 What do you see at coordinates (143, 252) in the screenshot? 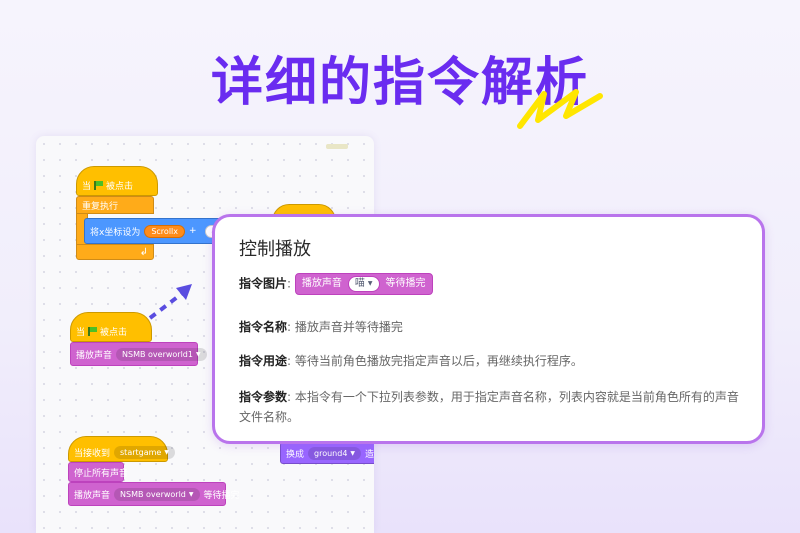
I see `loop-arrow-icon: ↲` at bounding box center [143, 252].